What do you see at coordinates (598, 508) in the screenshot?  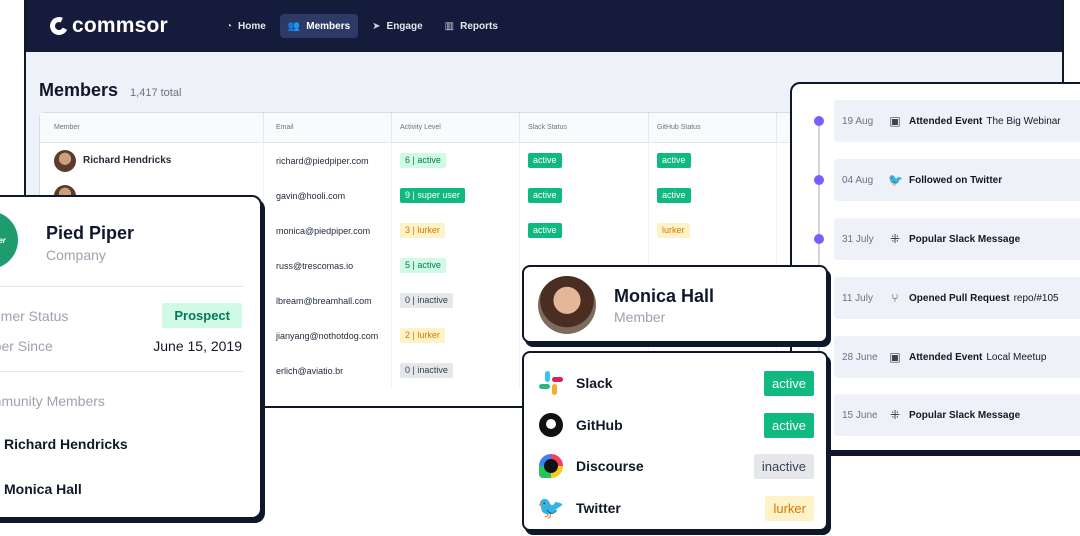 I see `integration-label: Twitter` at bounding box center [598, 508].